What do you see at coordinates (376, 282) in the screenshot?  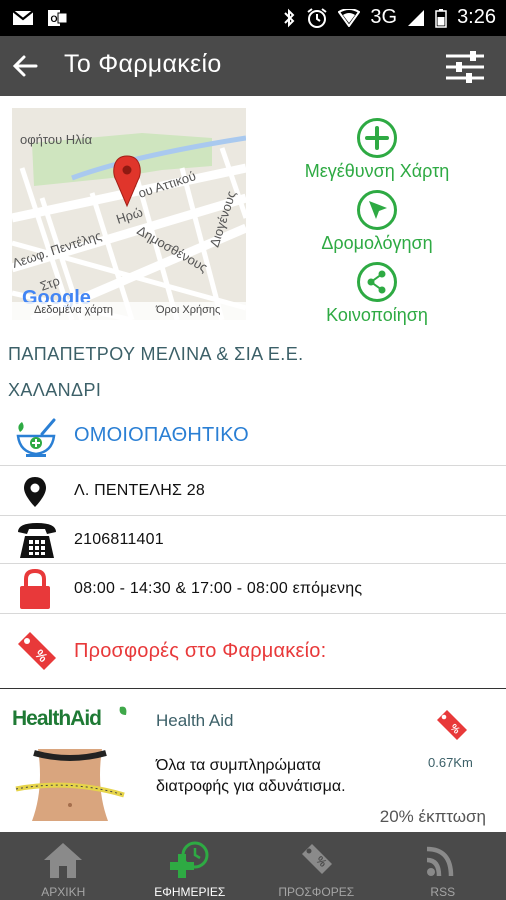 I see `share-icon` at bounding box center [376, 282].